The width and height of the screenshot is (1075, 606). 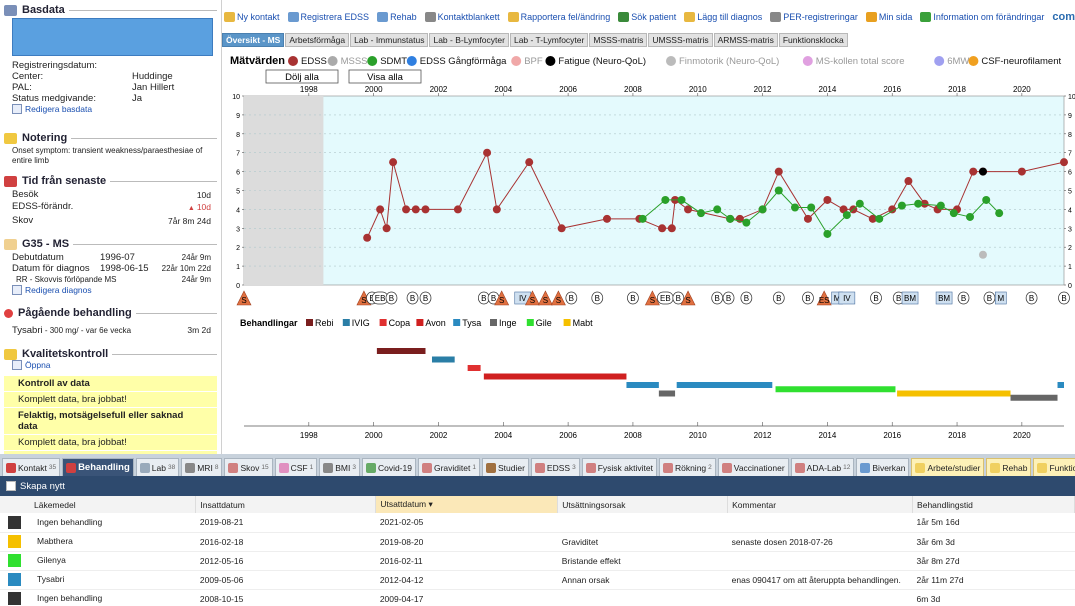 I want to click on toolbar-per-registreringar: PER-registreringar, so click(x=814, y=17).